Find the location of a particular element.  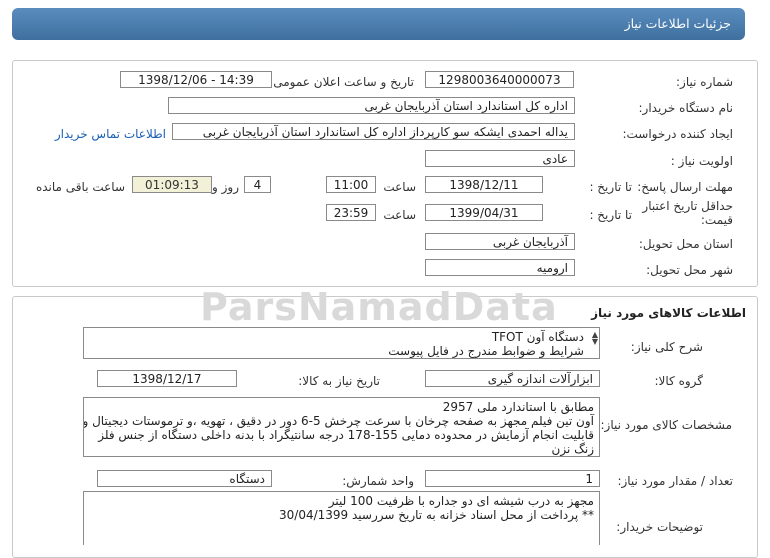

validity-time-field: 23:59 is located at coordinates (351, 212).